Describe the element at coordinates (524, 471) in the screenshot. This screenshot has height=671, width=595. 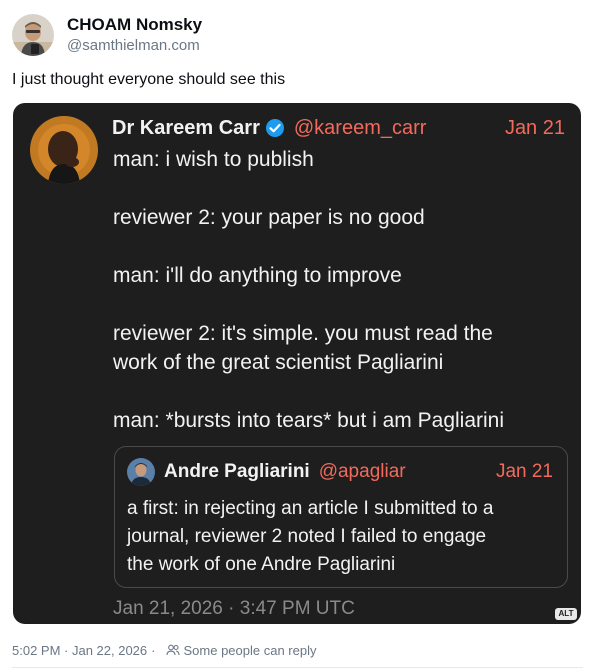
I see `quoted-tweet-date: Jan 21` at that location.